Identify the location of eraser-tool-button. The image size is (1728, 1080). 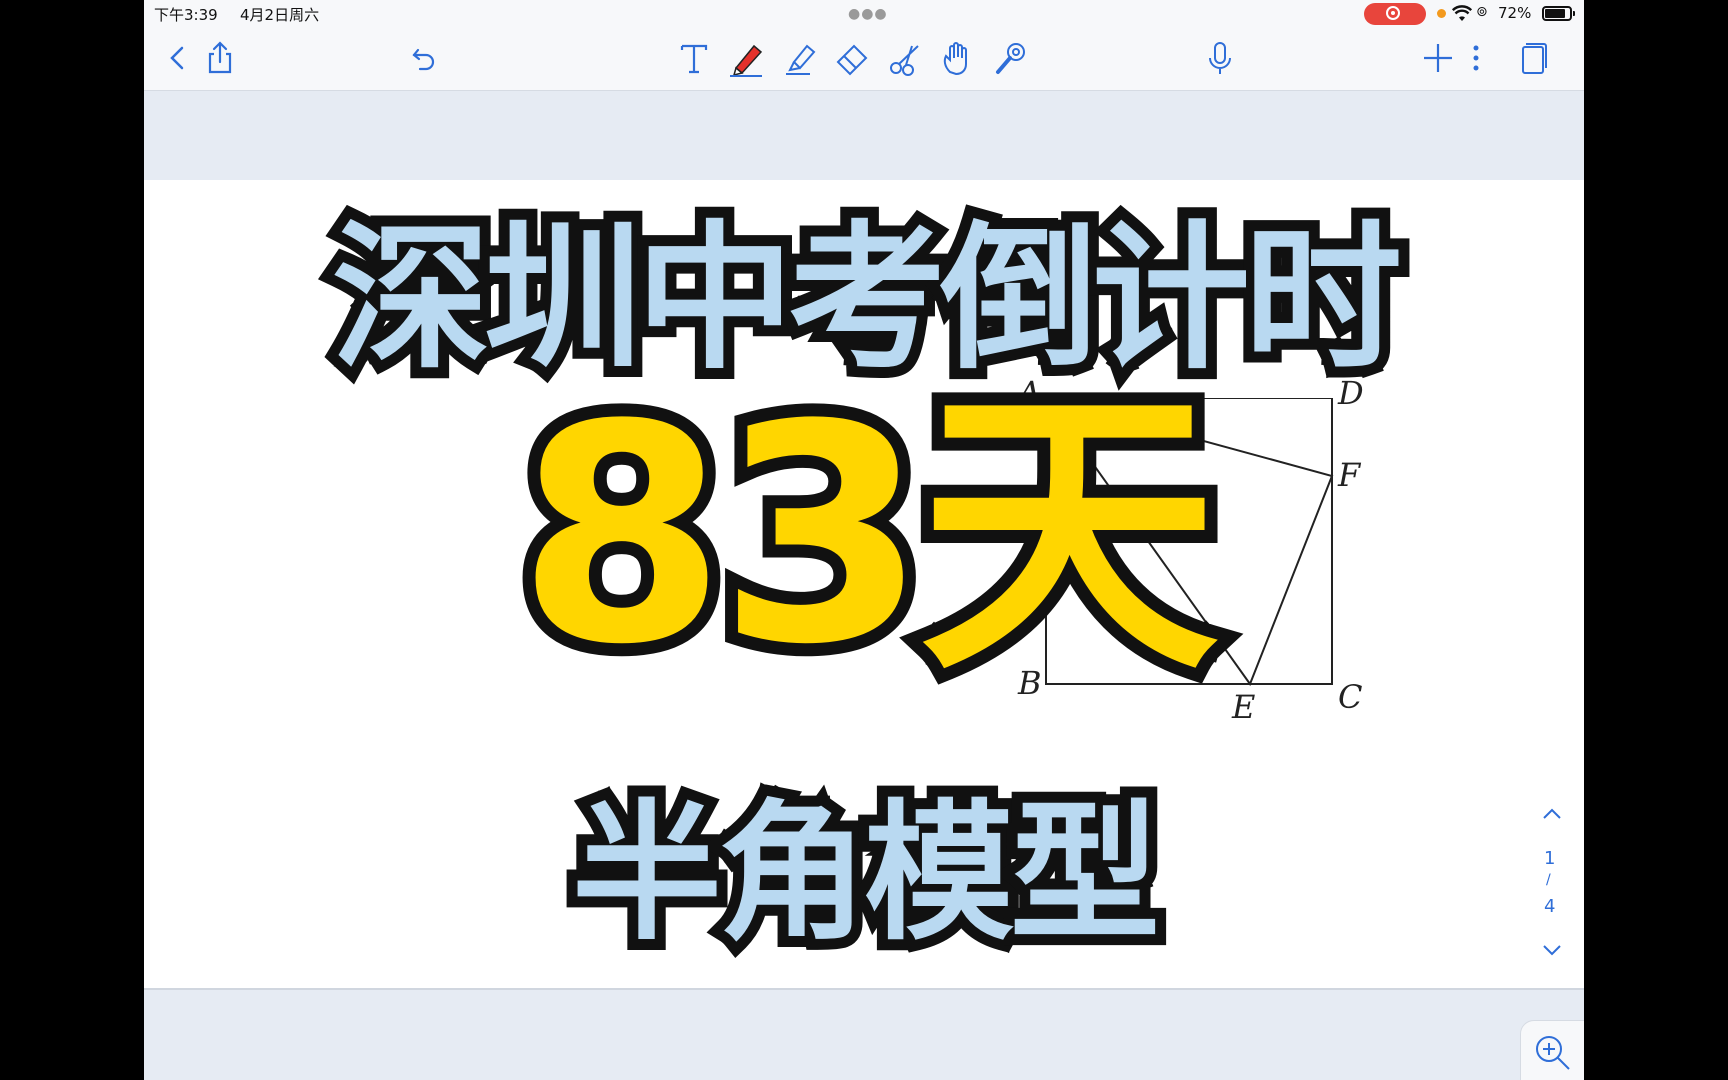
(852, 58).